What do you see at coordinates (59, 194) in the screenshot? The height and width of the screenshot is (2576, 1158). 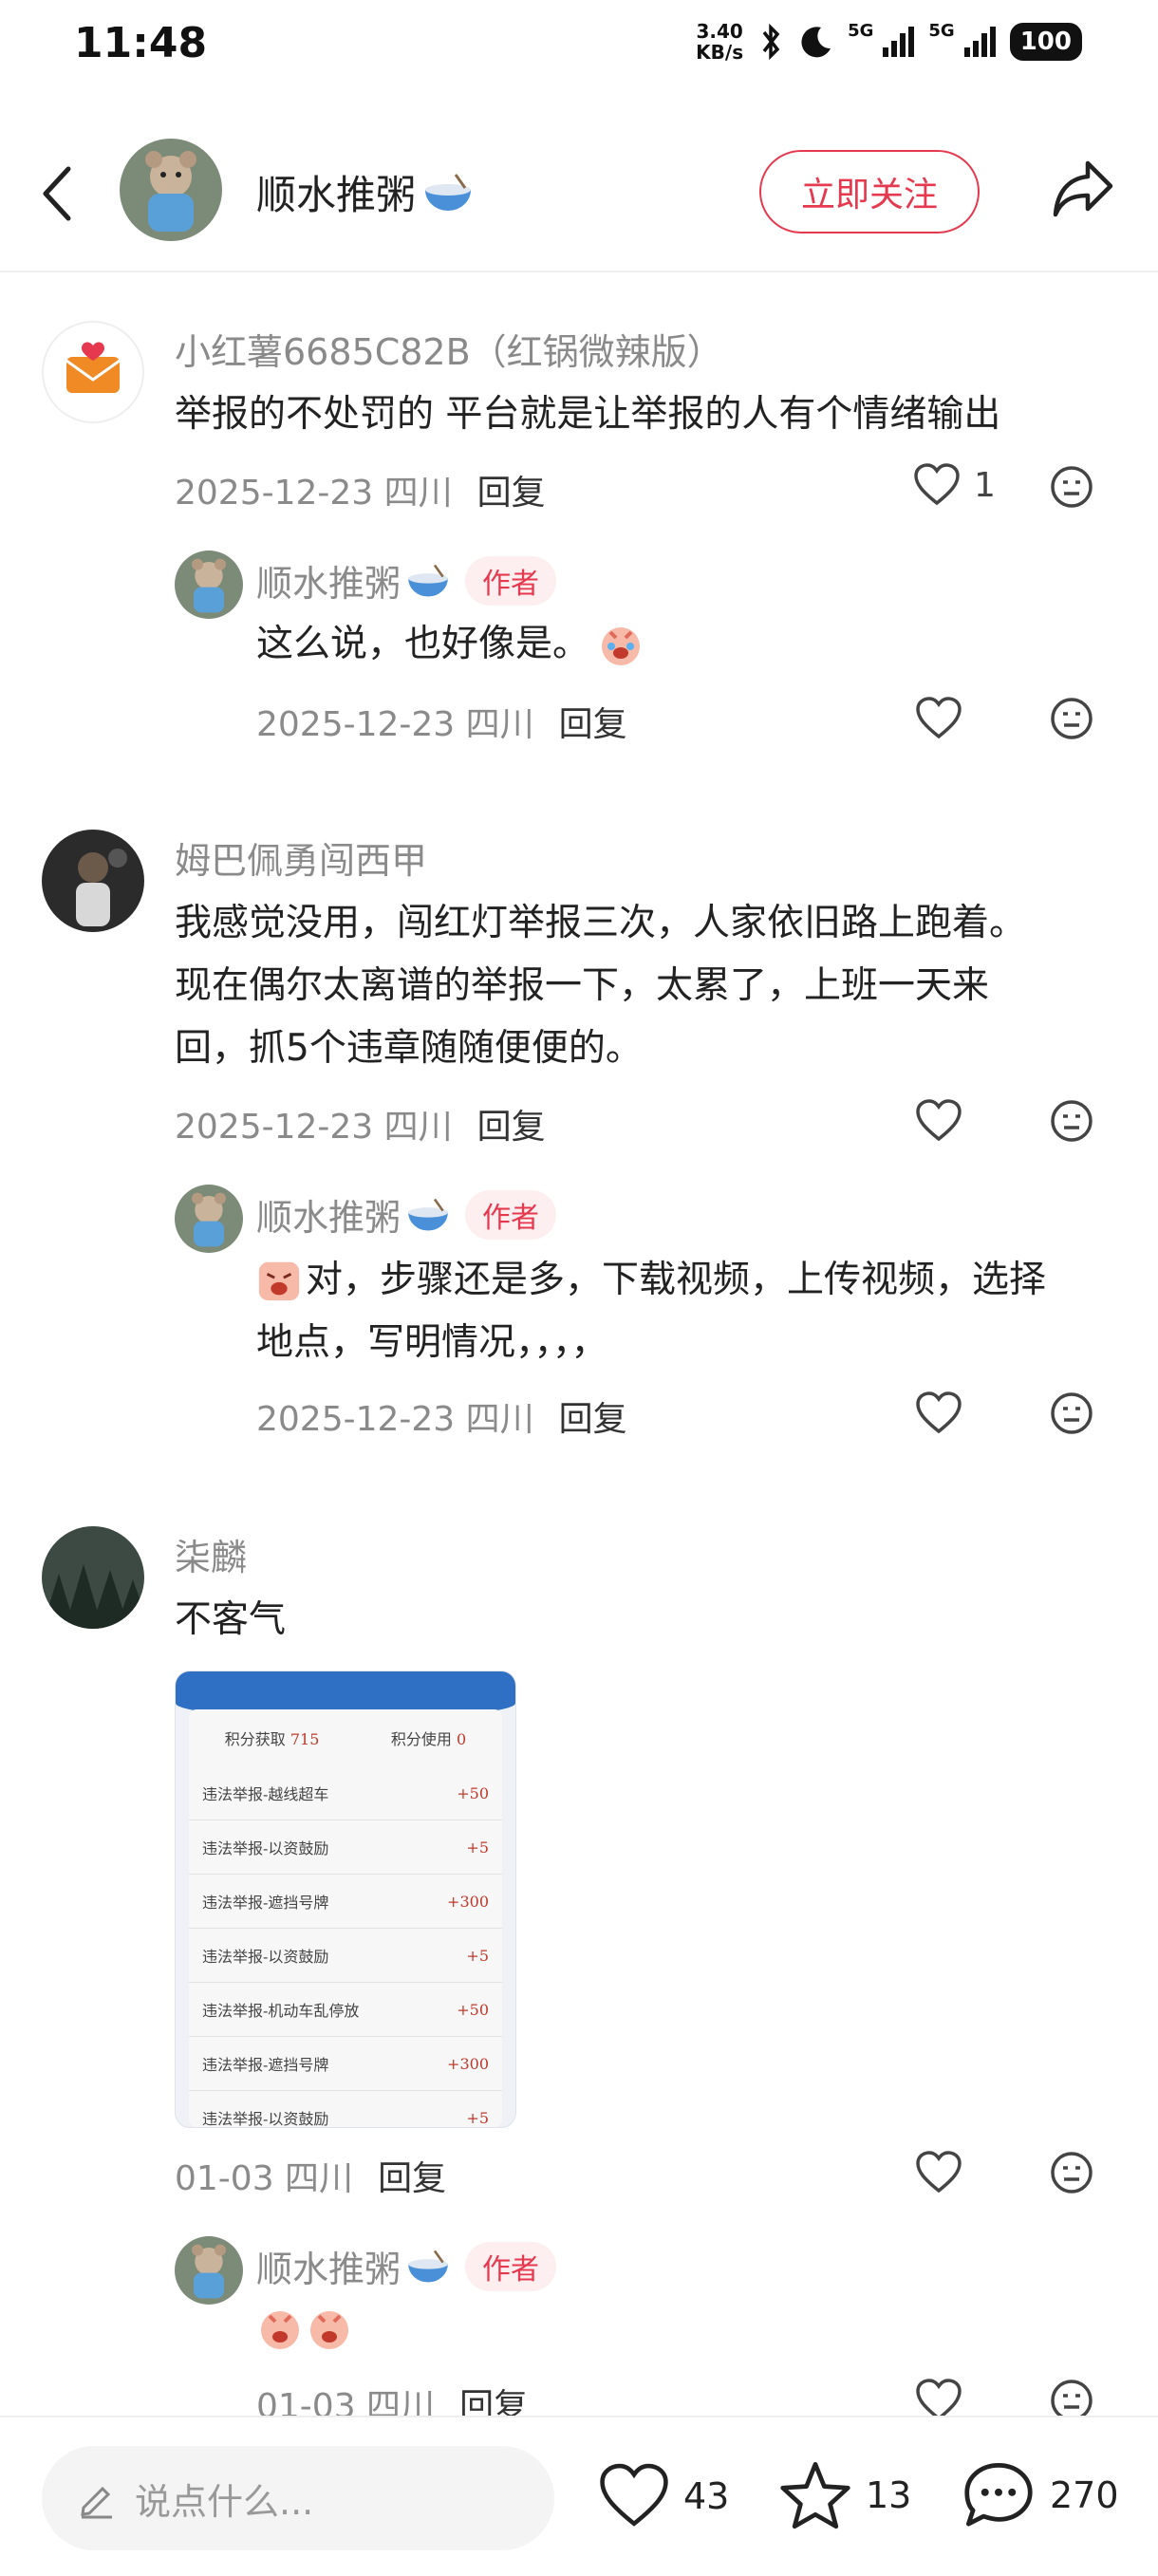 I see `back-arrow-icon` at bounding box center [59, 194].